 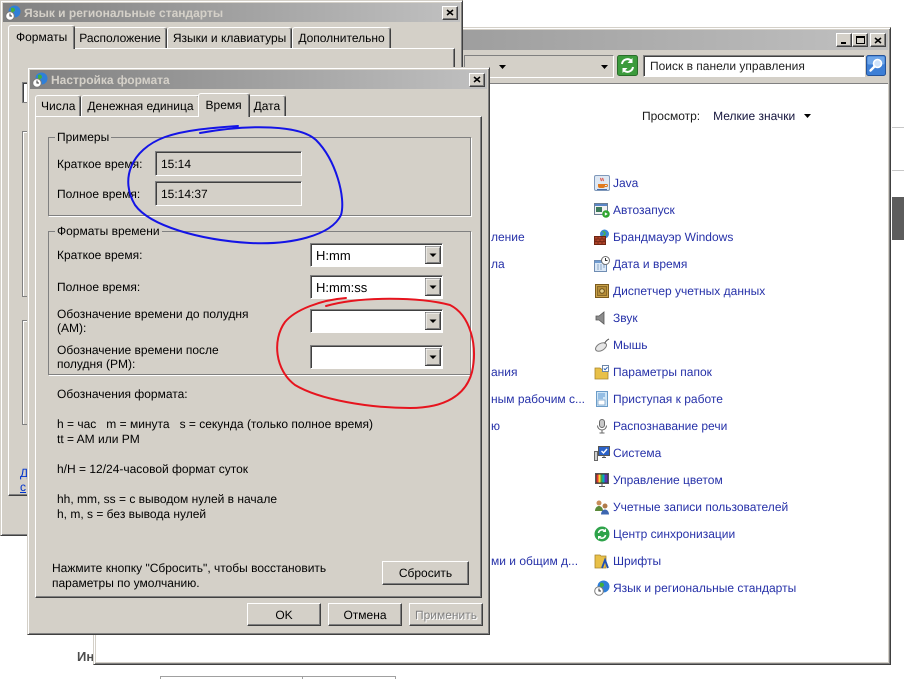 I want to click on safe-icon, so click(x=602, y=290).